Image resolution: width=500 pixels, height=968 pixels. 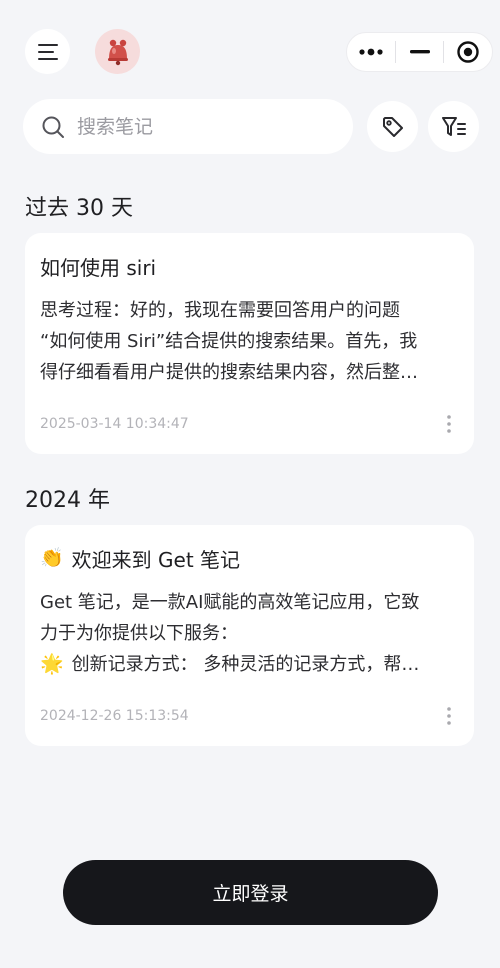 What do you see at coordinates (249, 558) in the screenshot?
I see `note-title-row: 👏 欢迎来到 Get 笔记` at bounding box center [249, 558].